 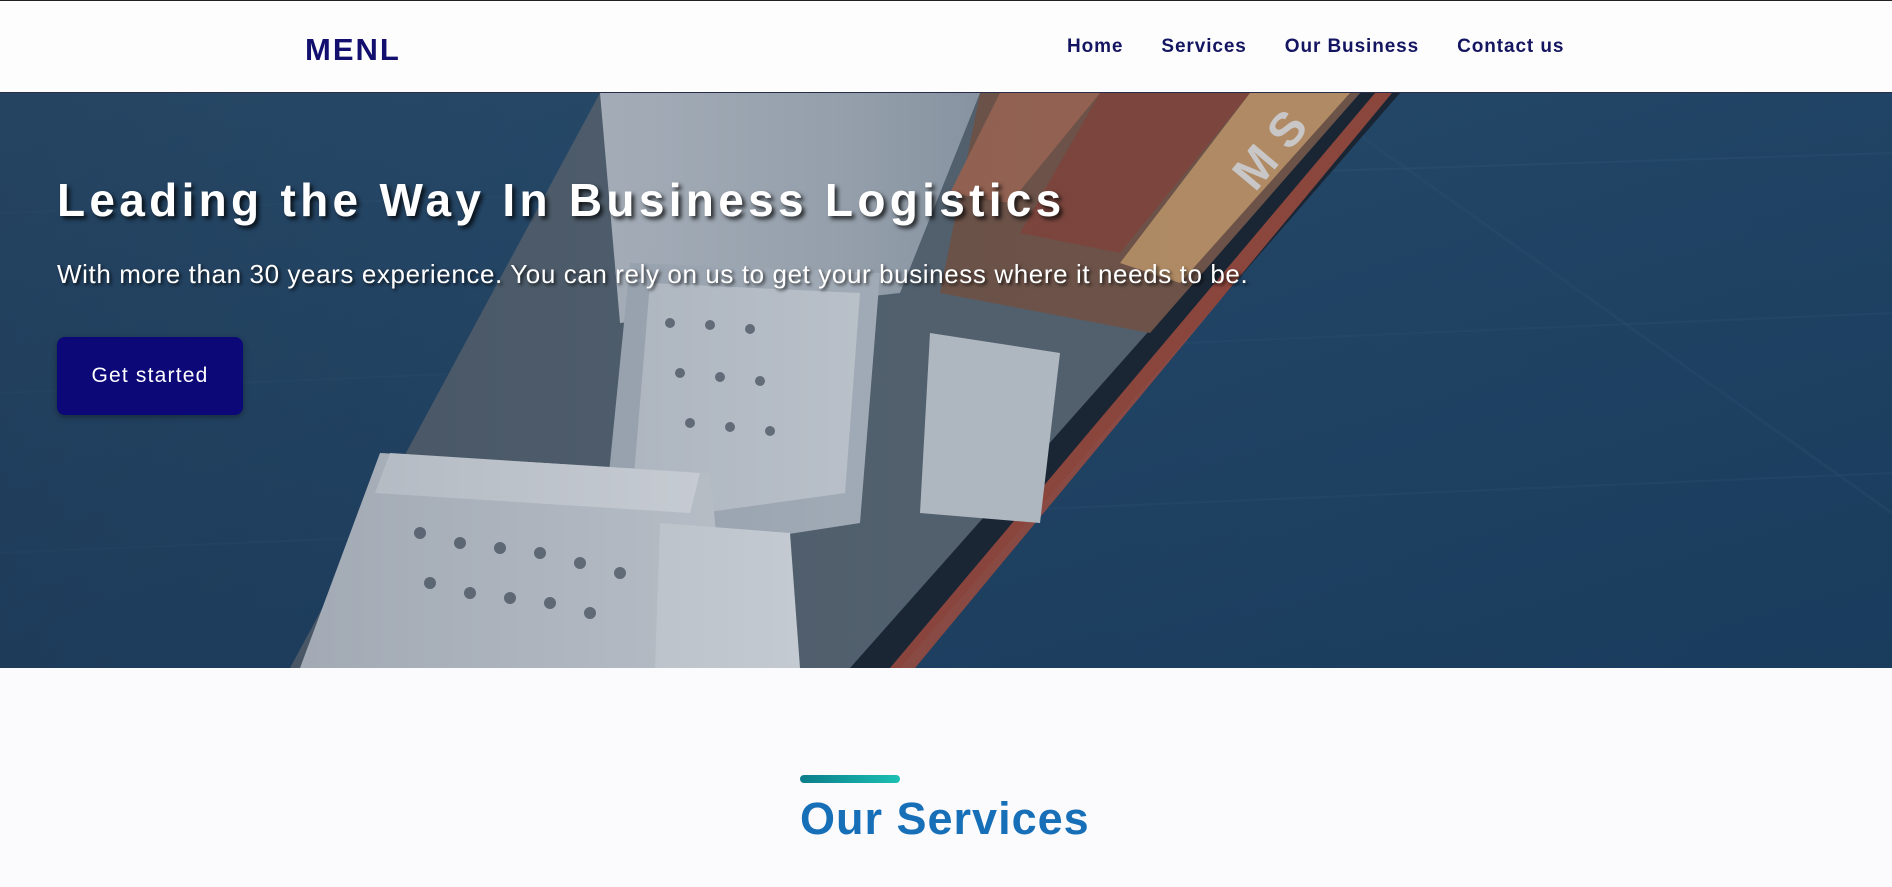 I want to click on nav-contact-us: Contact us, so click(x=1510, y=46).